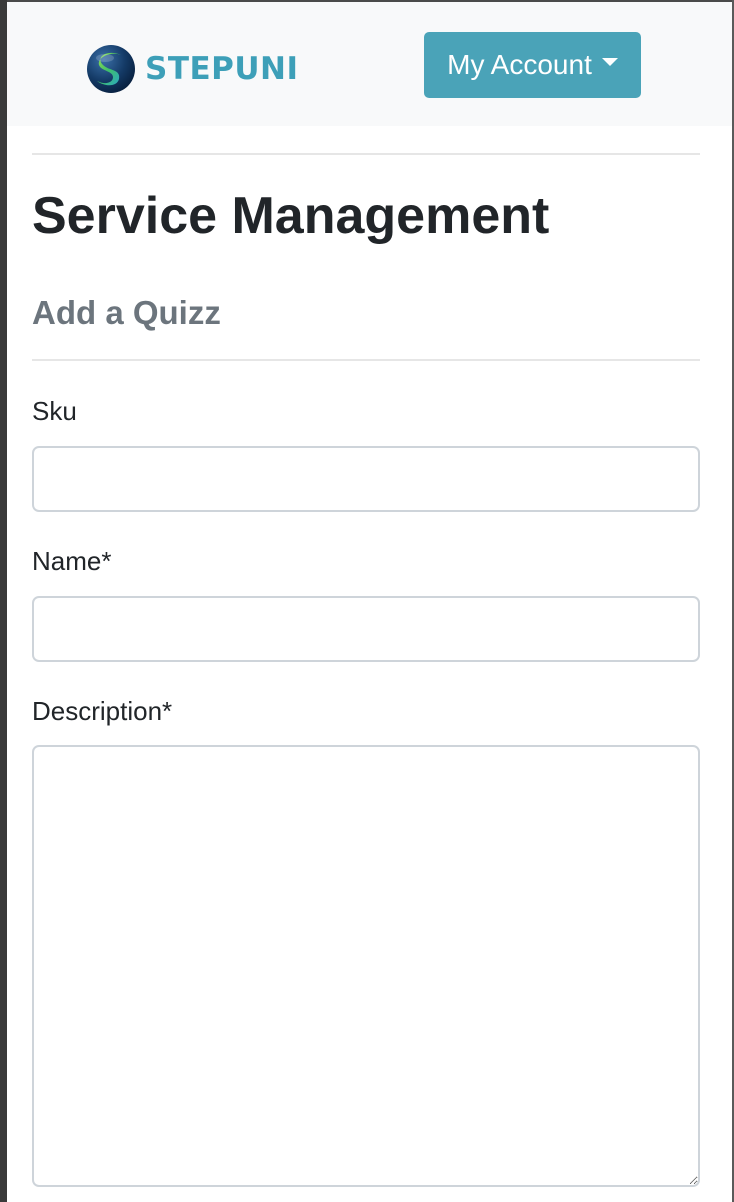  Describe the element at coordinates (102, 711) in the screenshot. I see `description-label: Description*` at that location.